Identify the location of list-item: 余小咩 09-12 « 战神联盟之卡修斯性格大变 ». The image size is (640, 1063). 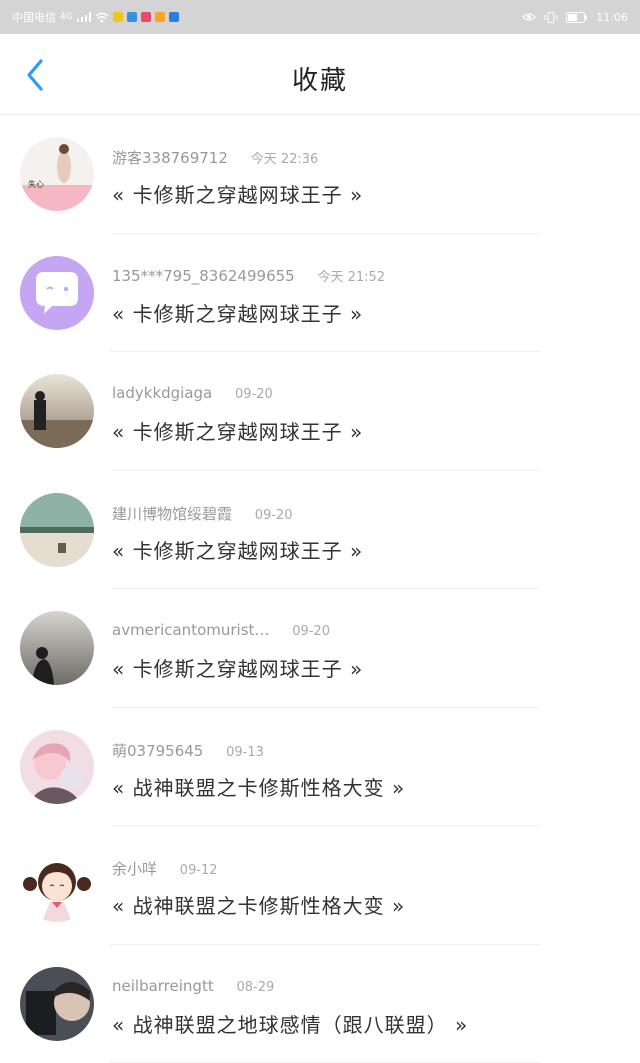
(320, 885).